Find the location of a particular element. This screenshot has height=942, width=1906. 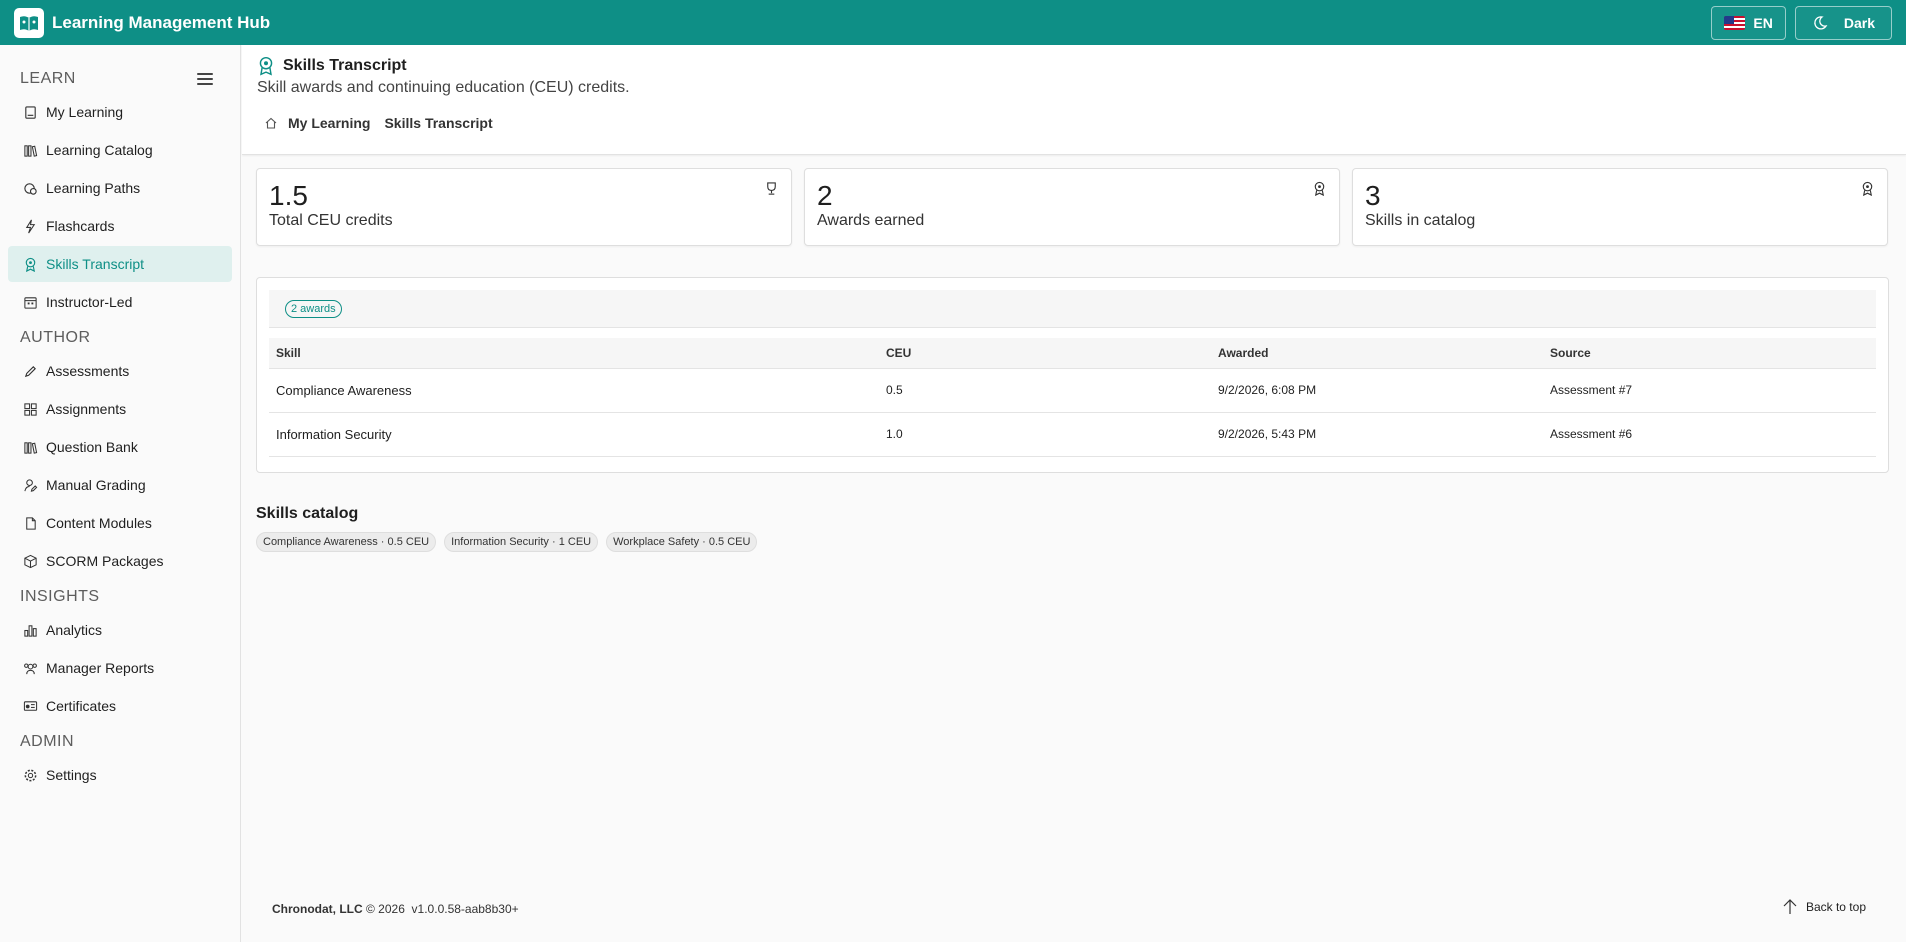

table-header-row: Skill CEU Awarded Source is located at coordinates (1072, 353).